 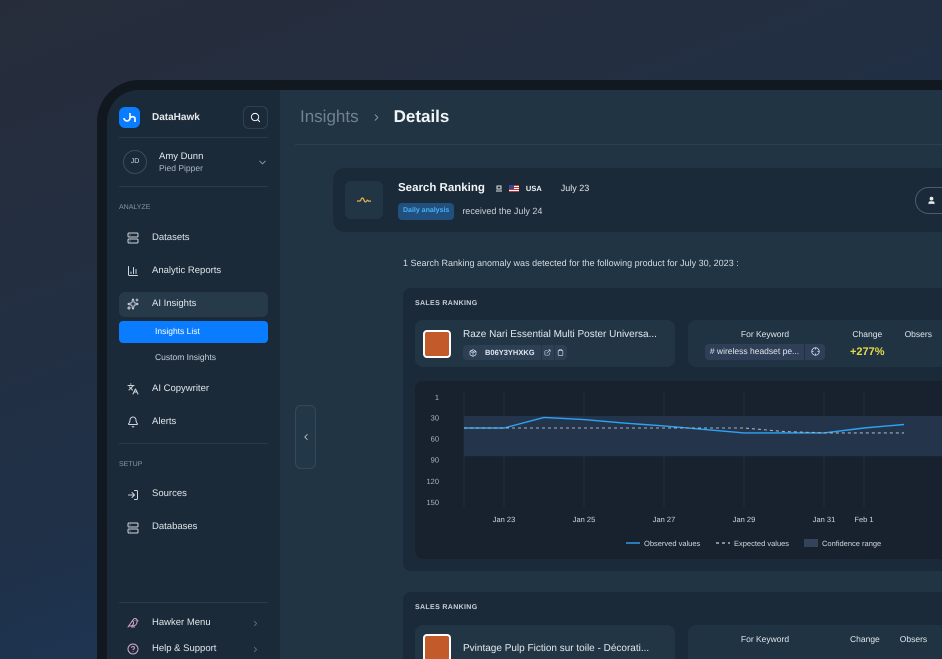 I want to click on clipboard-icon, so click(x=560, y=352).